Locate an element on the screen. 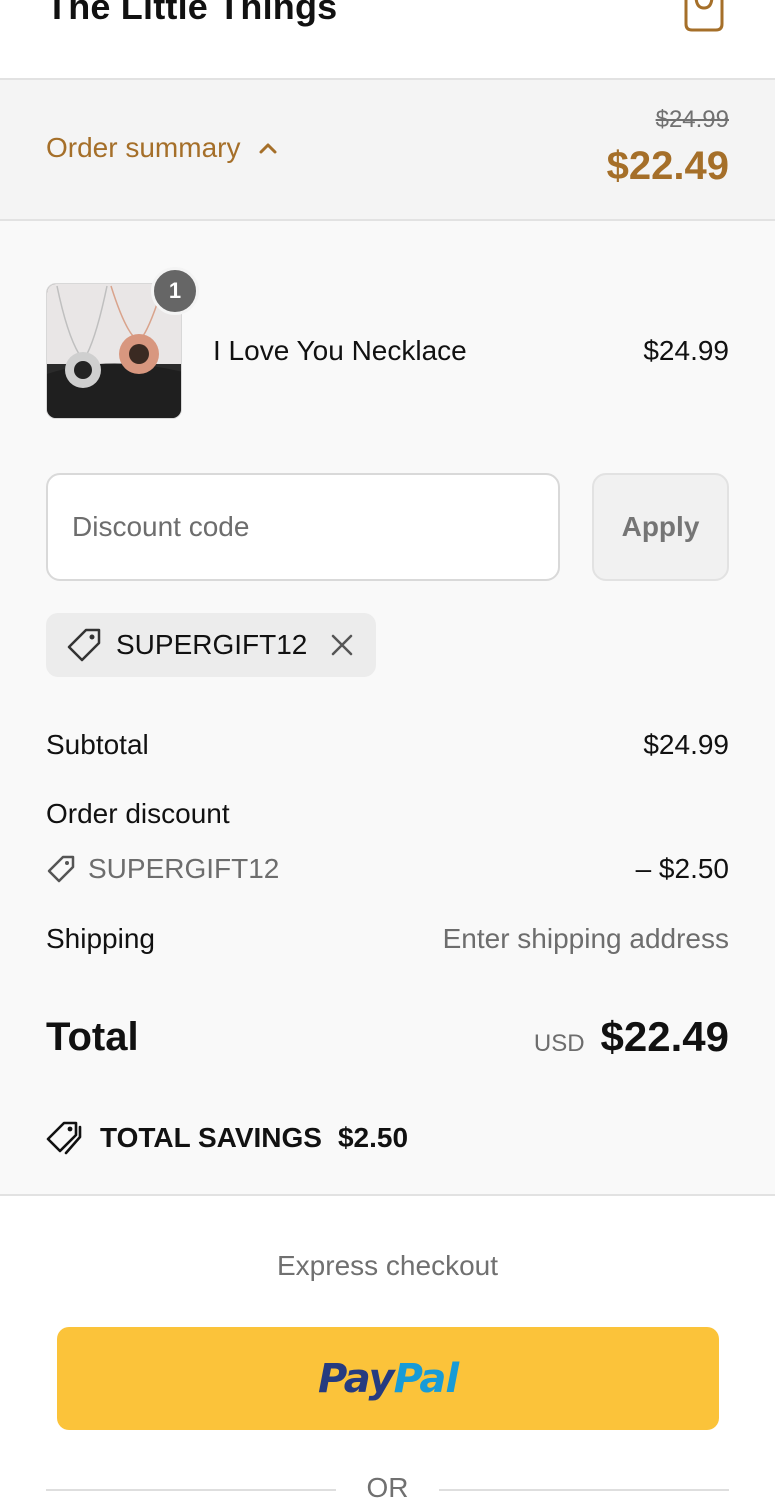 Image resolution: width=775 pixels, height=1500 pixels. paypal-logo: PayPal is located at coordinates (388, 1378).